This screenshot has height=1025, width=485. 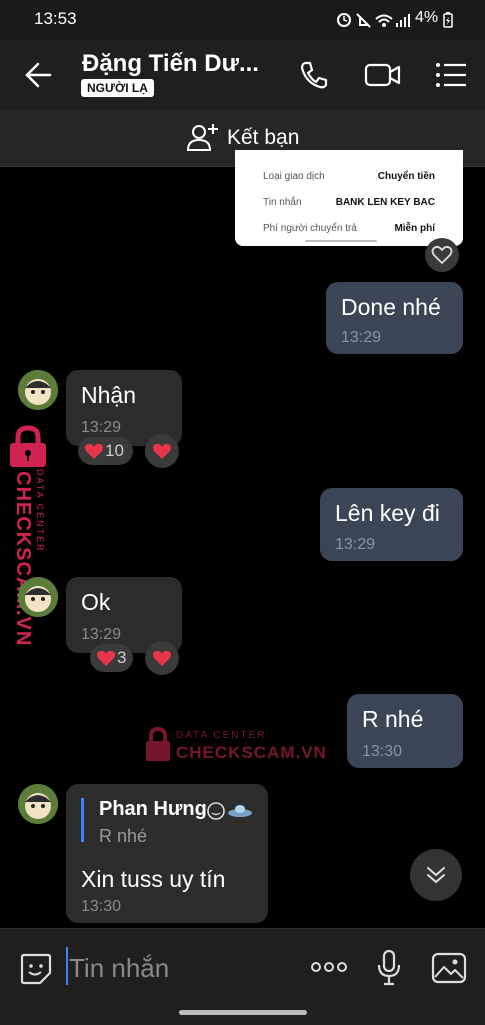 I want to click on image-gallery-icon, so click(x=449, y=968).